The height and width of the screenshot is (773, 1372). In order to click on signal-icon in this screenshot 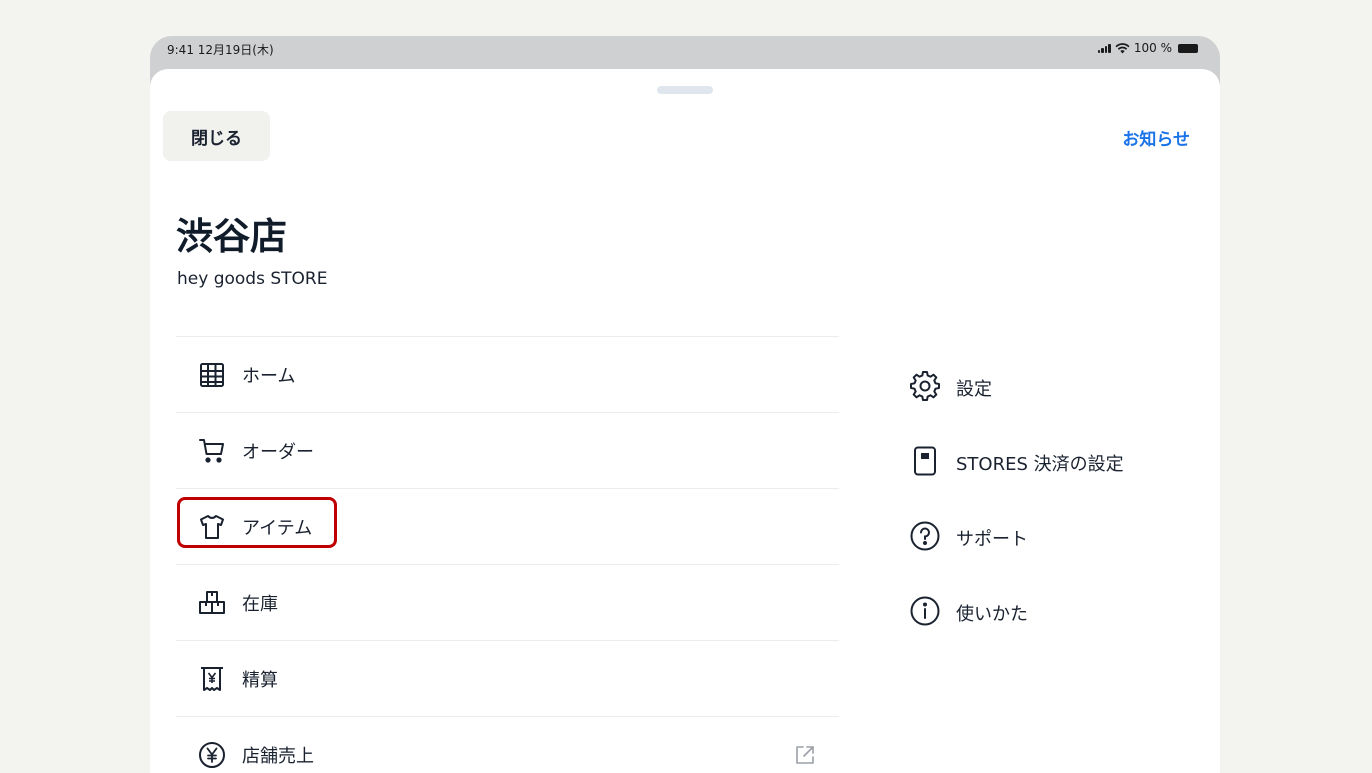, I will do `click(1104, 48)`.